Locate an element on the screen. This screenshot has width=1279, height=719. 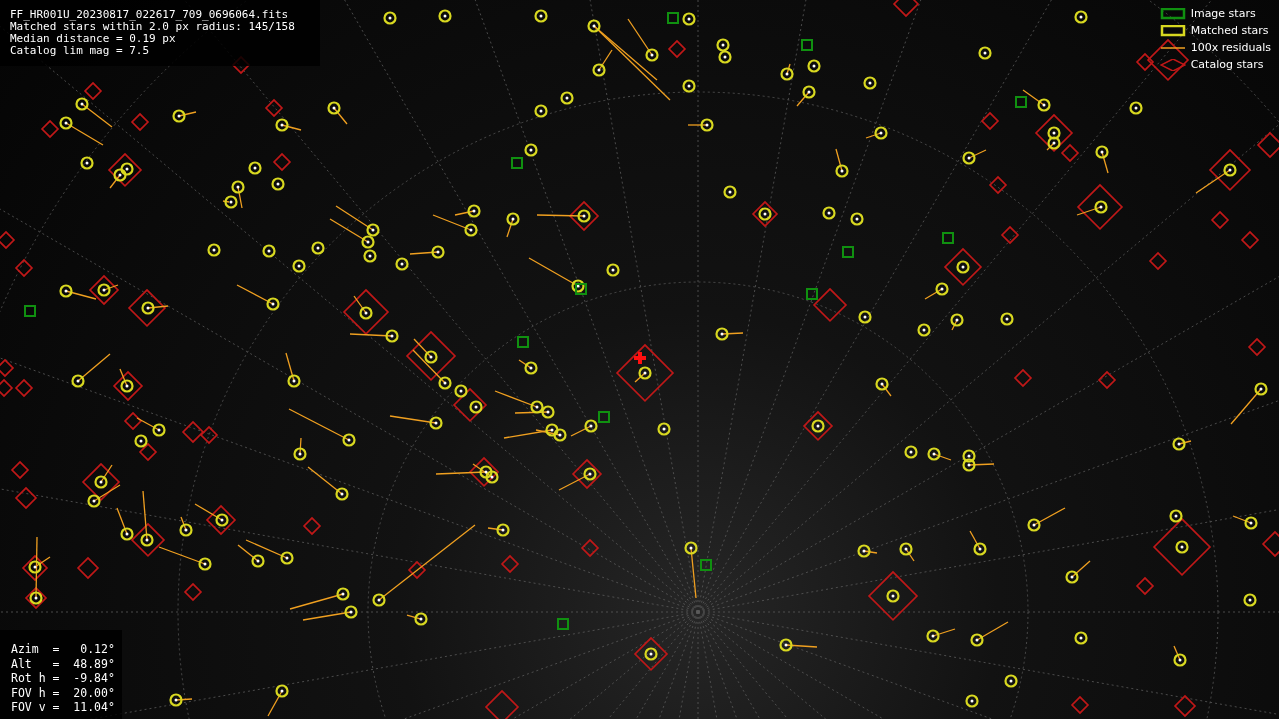
pointing-line: Rot h = -9.84° is located at coordinates (63, 678).